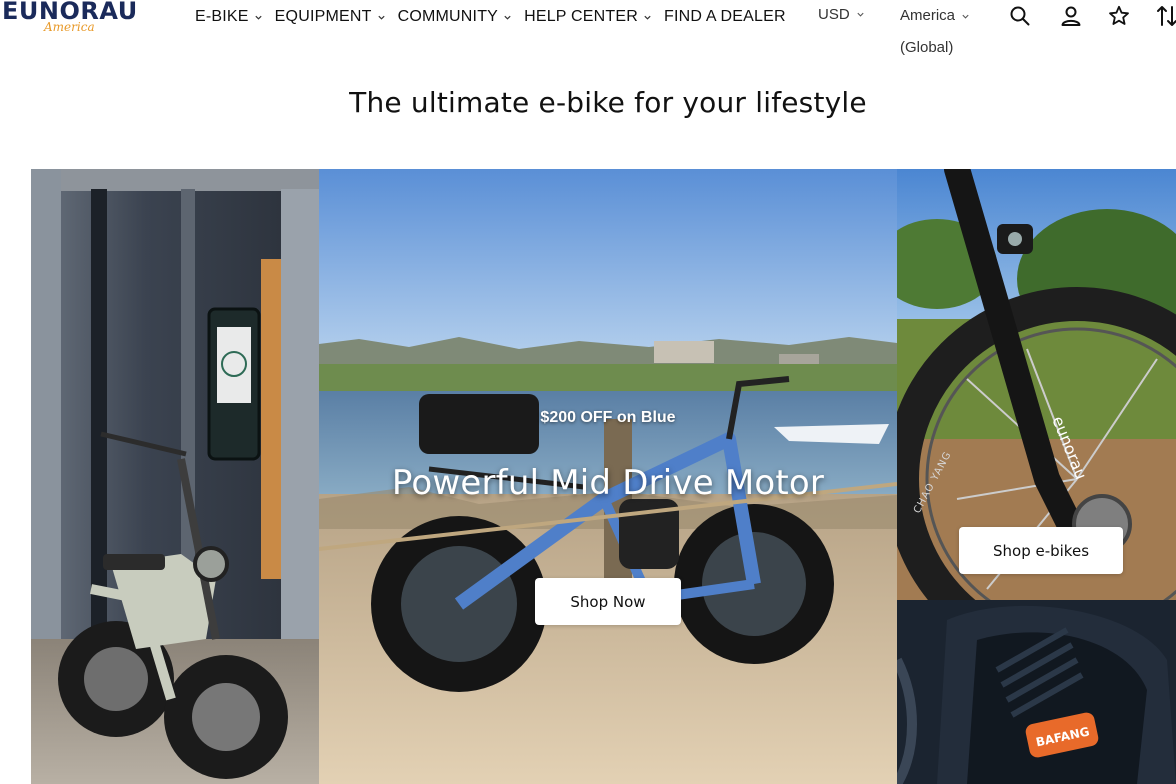  I want to click on brand-logo: EUNORAU America, so click(72, 20).